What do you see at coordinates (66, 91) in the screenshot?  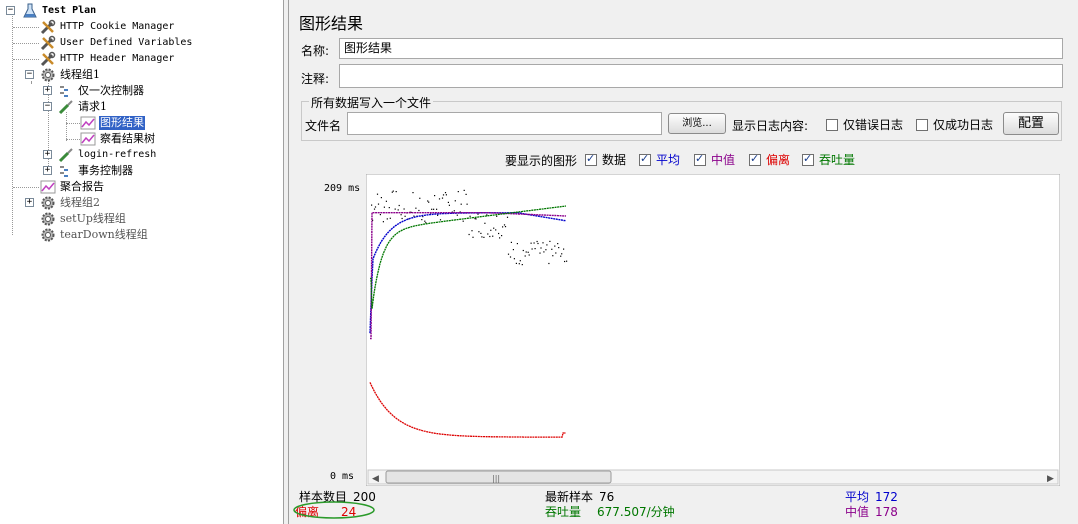 I see `controller-icon` at bounding box center [66, 91].